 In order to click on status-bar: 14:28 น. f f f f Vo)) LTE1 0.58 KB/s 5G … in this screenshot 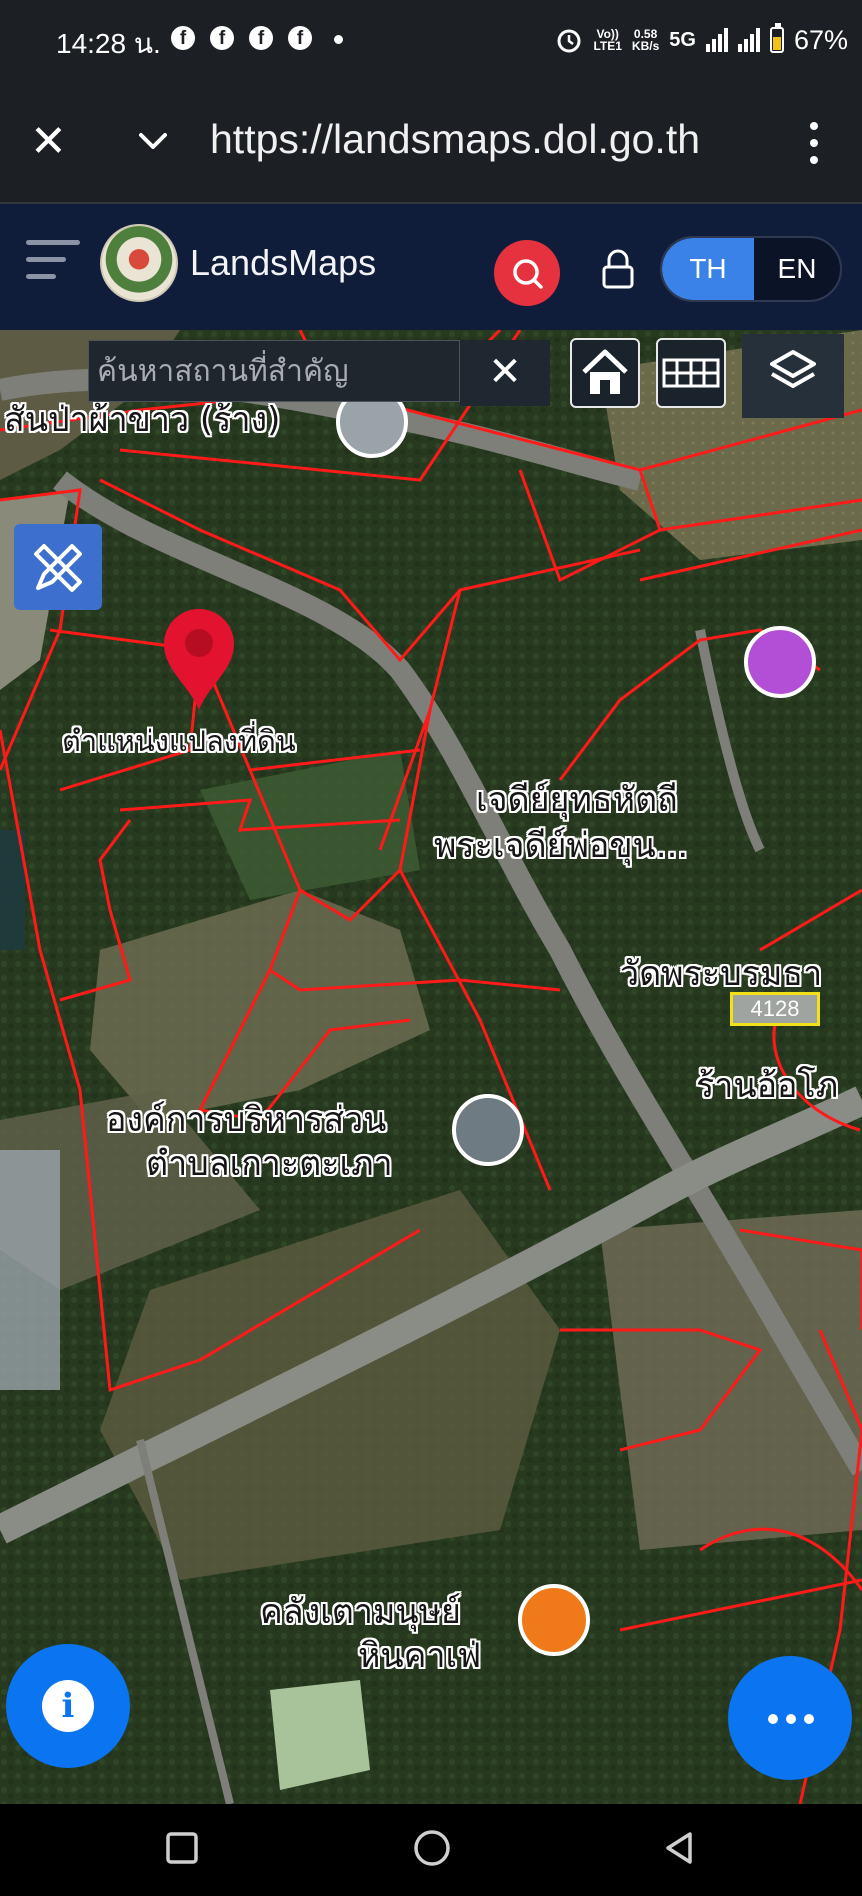, I will do `click(431, 41)`.